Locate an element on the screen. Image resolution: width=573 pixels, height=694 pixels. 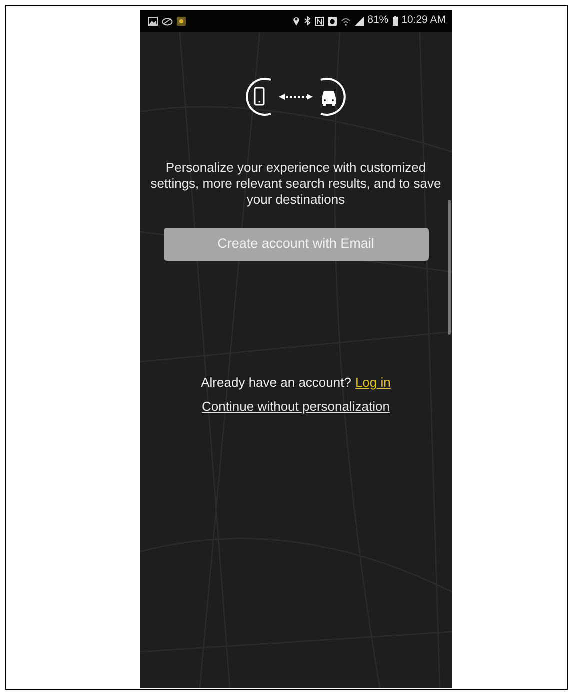
login-link: Log in is located at coordinates (373, 382).